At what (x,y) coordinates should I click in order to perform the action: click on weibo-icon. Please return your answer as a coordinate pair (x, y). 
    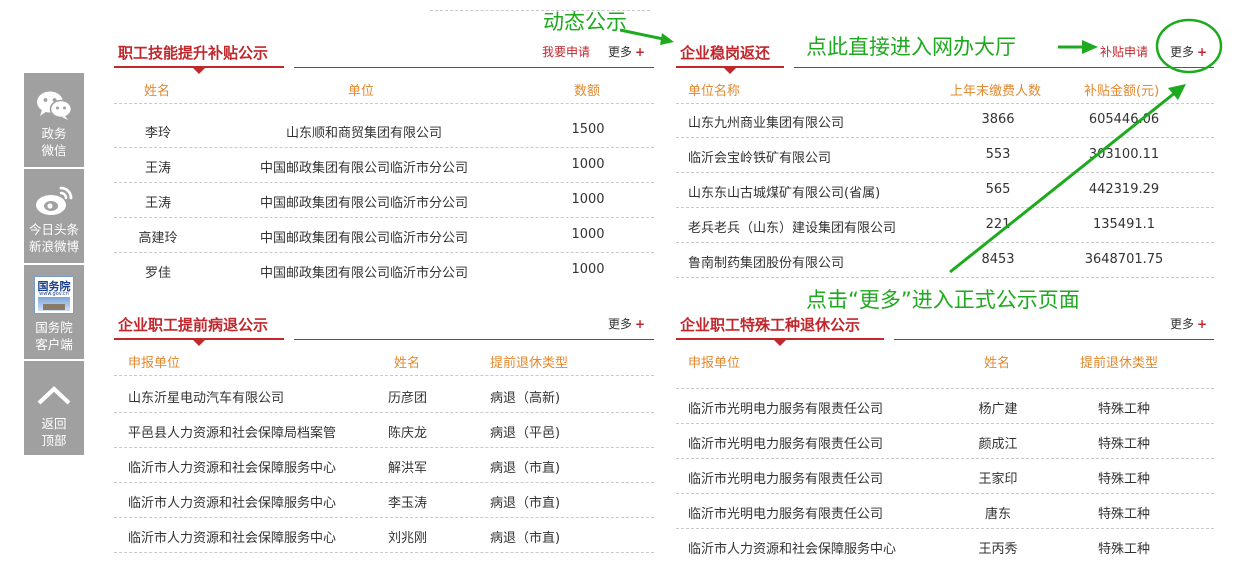
    Looking at the image, I should click on (54, 201).